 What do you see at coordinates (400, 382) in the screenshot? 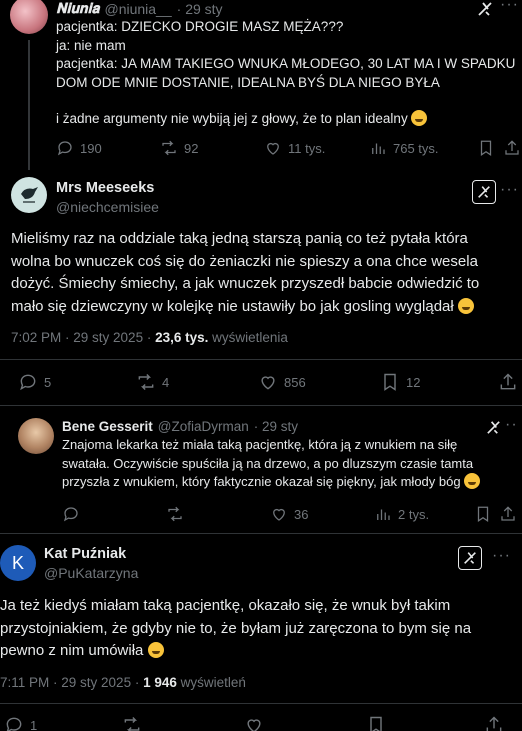
I see `bookmark-button: 12` at bounding box center [400, 382].